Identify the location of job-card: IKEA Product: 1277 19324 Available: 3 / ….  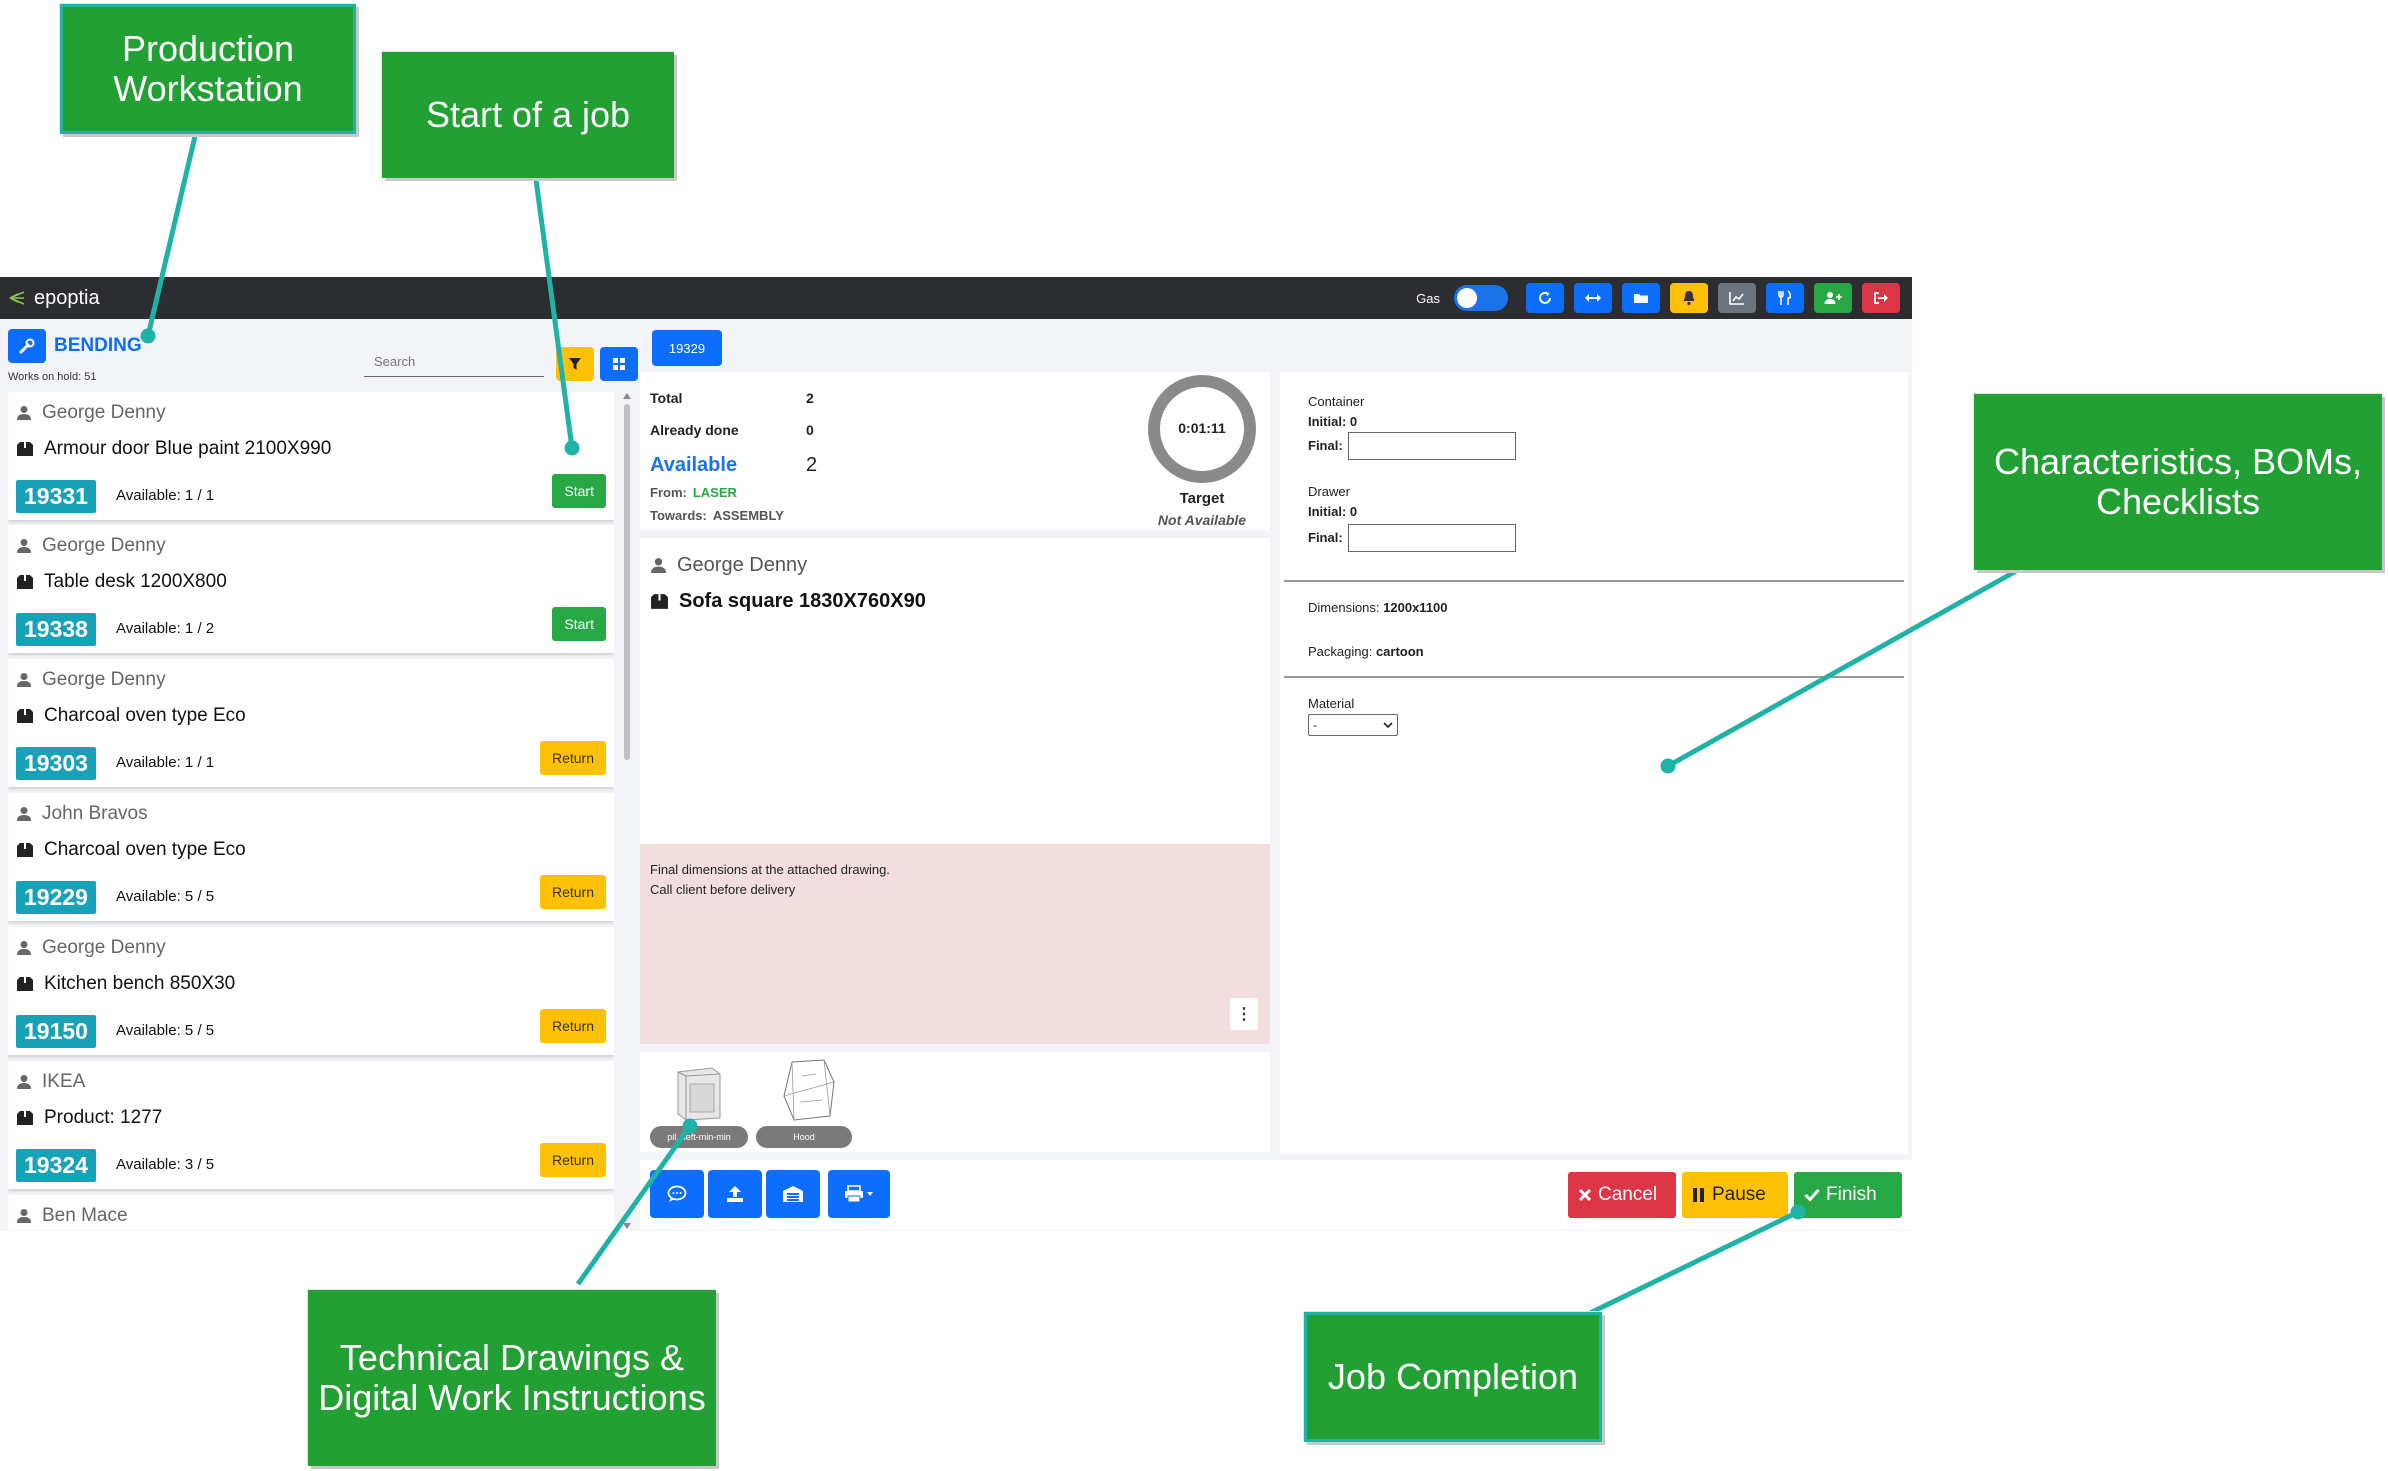
(311, 1125).